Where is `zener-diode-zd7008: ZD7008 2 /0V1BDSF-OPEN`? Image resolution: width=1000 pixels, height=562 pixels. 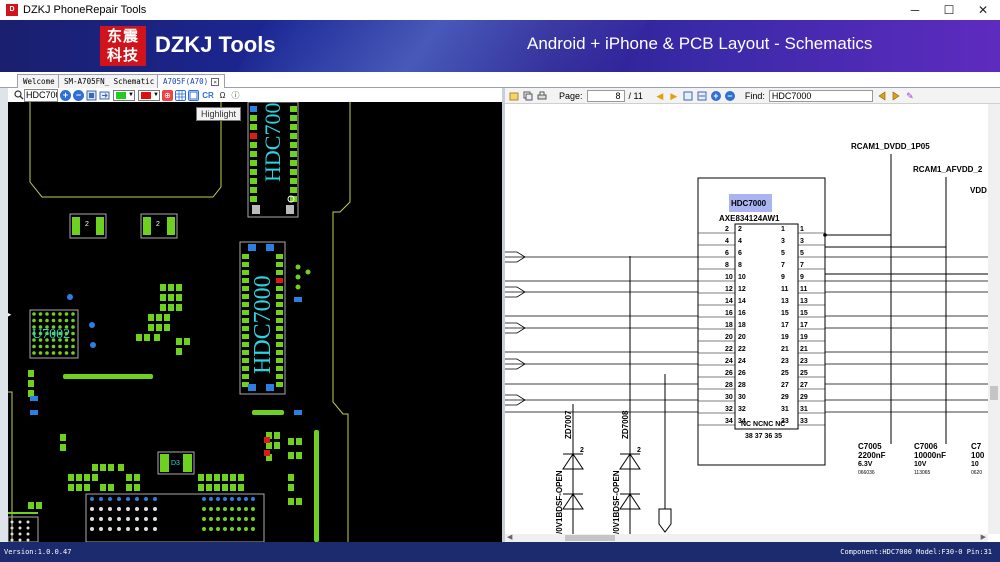
zener-diode-zd7008: ZD7008 2 /0V1BDSF-OPEN is located at coordinates (626, 472).